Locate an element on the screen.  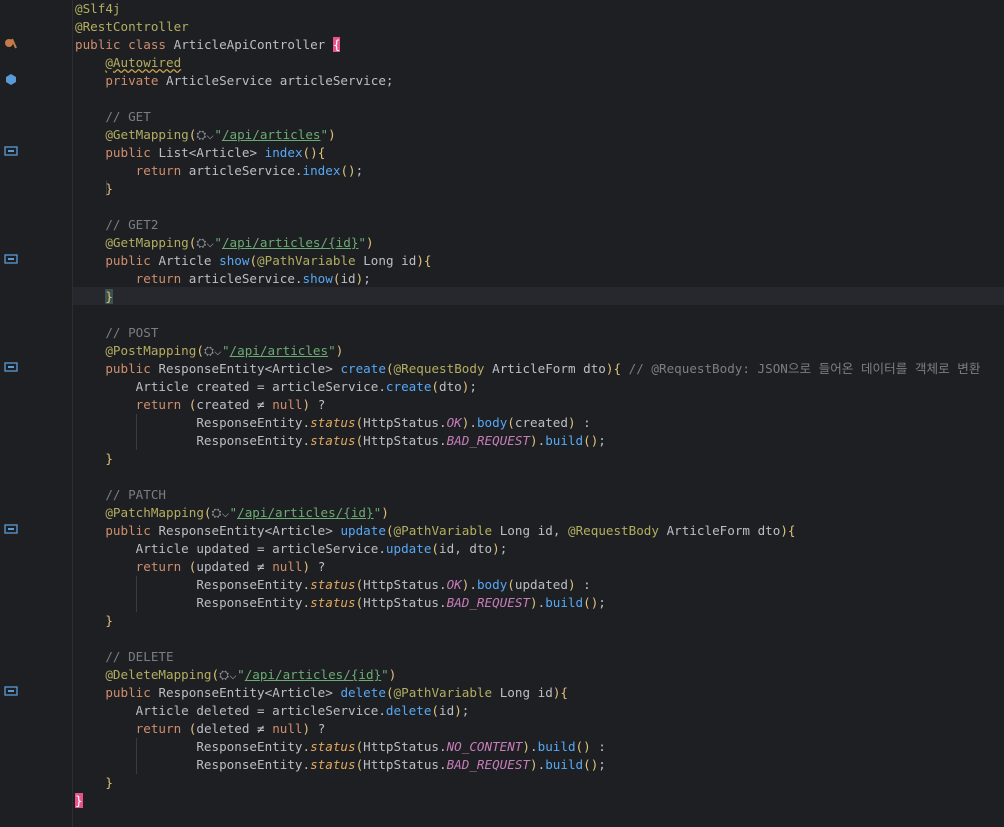
code-line: return (deleted ≠ null) ? is located at coordinates (200, 729).